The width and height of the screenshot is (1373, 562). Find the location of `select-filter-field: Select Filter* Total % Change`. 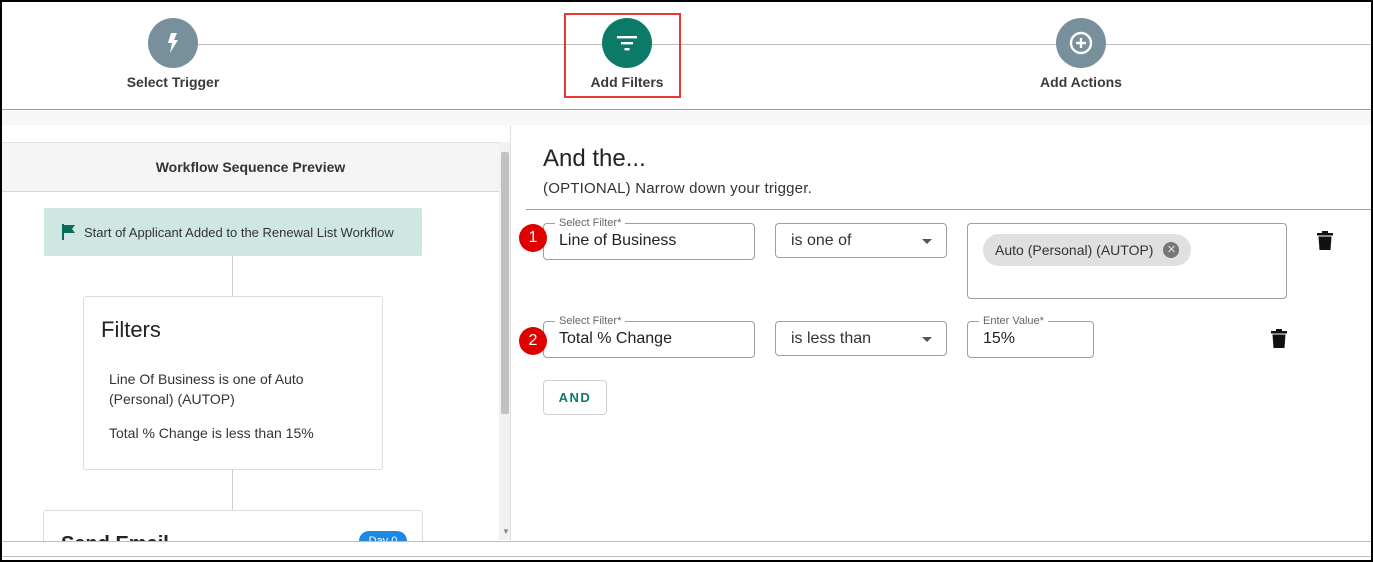

select-filter-field: Select Filter* Total % Change is located at coordinates (649, 336).